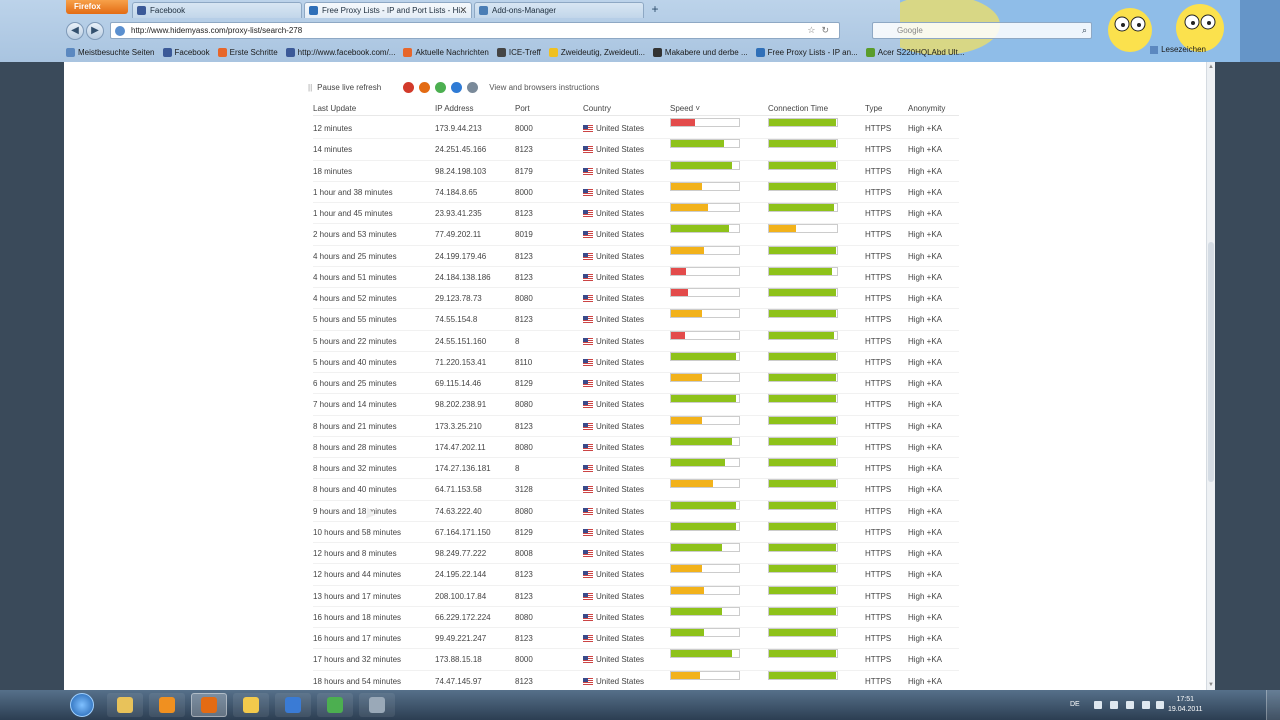 This screenshot has width=1280, height=720. I want to click on header-anonymity: Anonymity, so click(926, 108).